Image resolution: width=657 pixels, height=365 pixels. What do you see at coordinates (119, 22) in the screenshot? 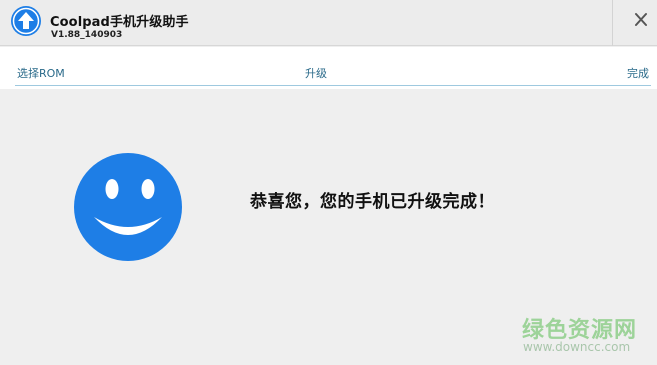
I see `app-title: Coolpad手机升级助手` at bounding box center [119, 22].